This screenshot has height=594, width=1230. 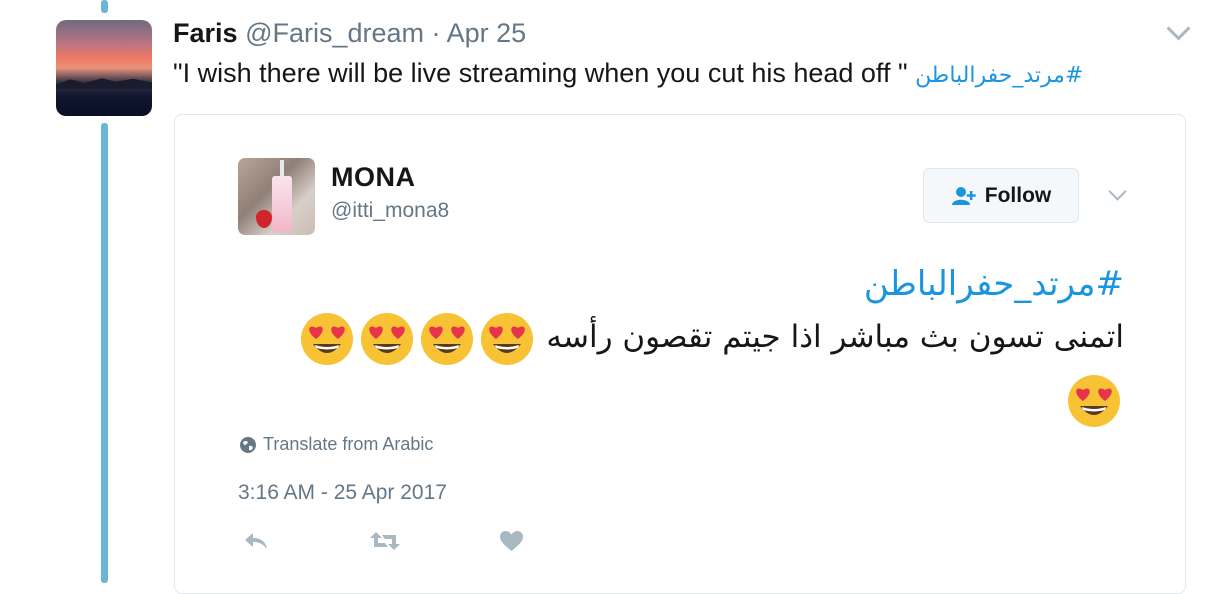 I want to click on follow-person-icon, so click(x=963, y=195).